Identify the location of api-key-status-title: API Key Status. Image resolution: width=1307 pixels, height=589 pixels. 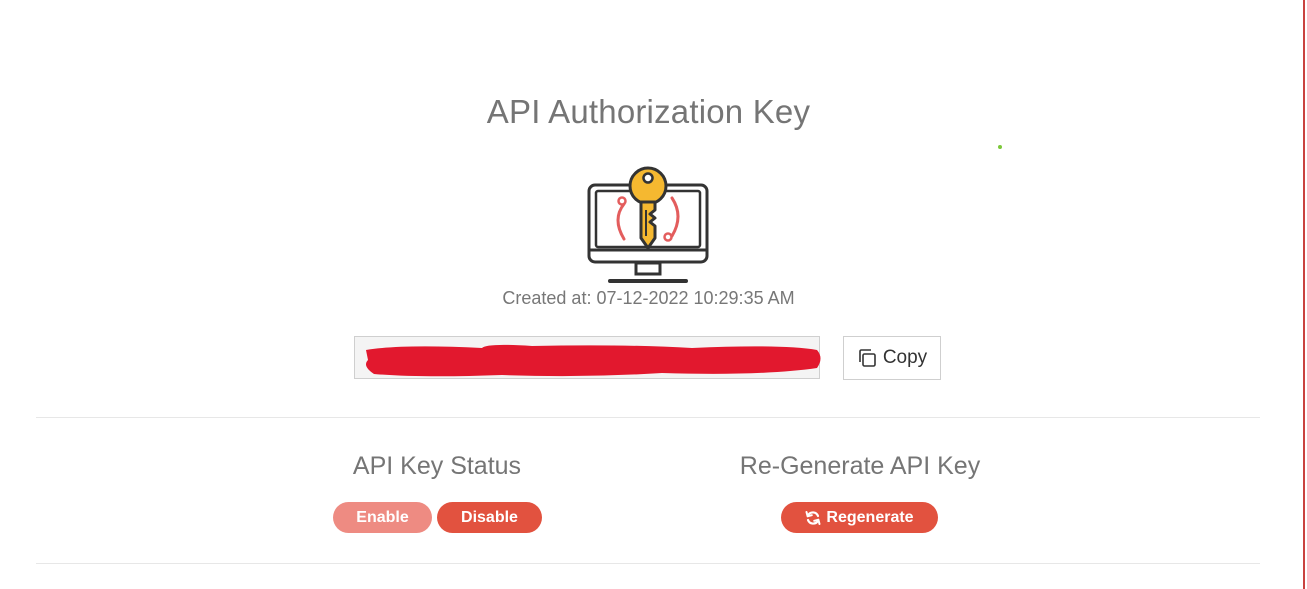
(437, 466).